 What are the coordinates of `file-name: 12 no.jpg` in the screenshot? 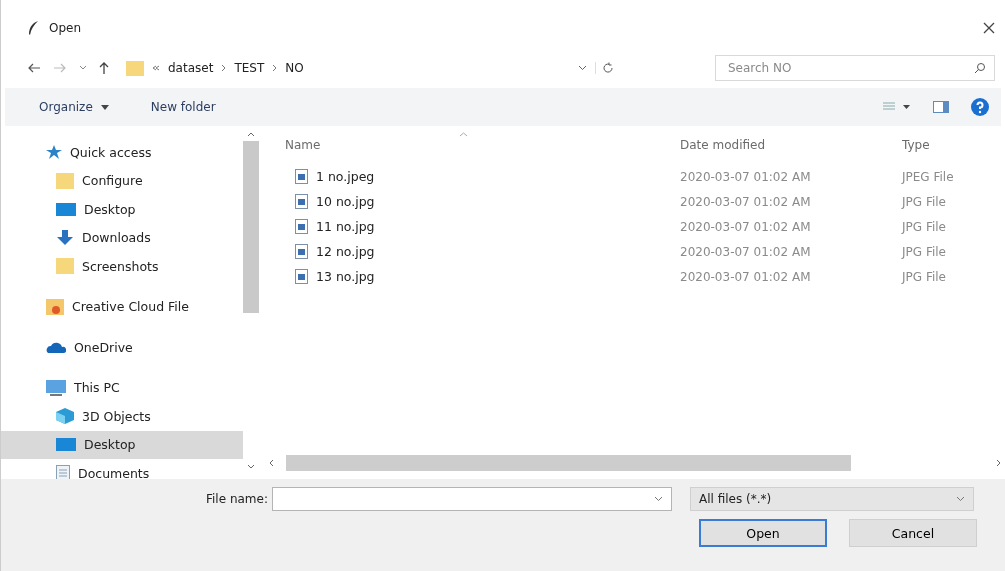 It's located at (345, 251).